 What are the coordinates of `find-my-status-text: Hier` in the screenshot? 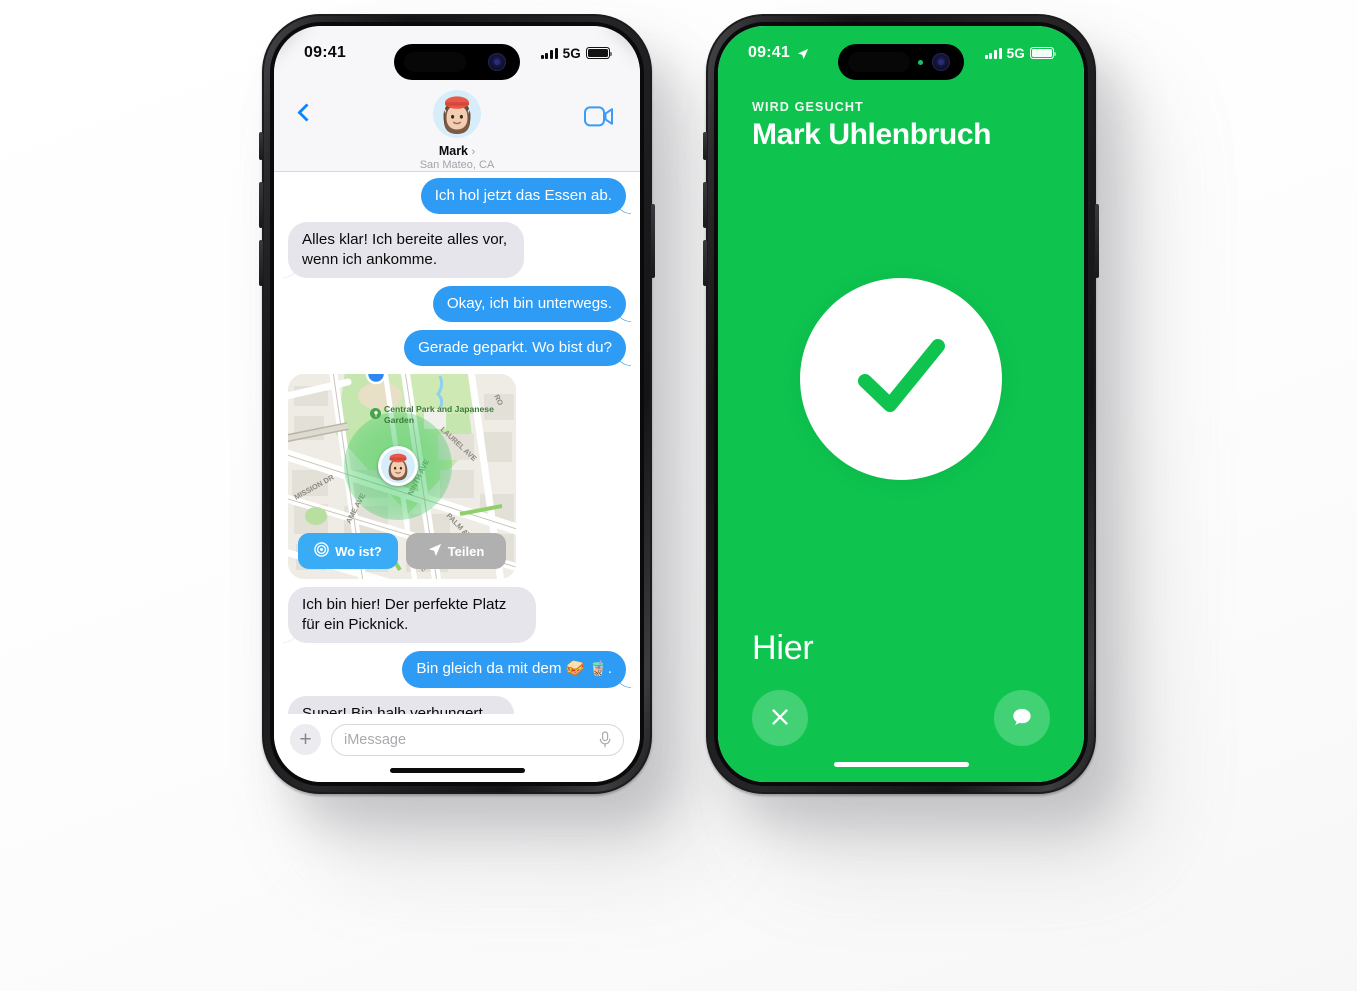 It's located at (783, 648).